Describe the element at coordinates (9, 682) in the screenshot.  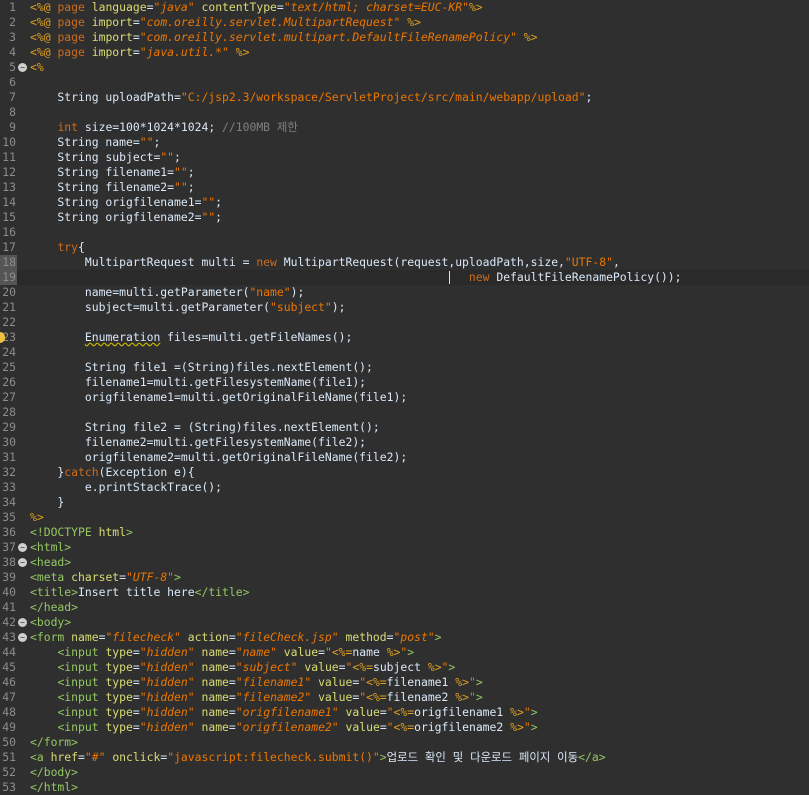
I see `line-number: 46` at that location.